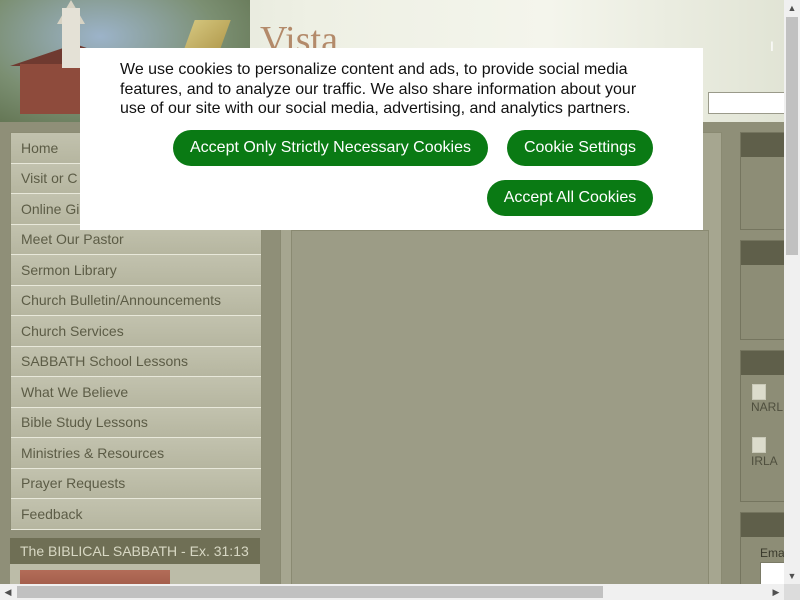 This screenshot has height=600, width=800. What do you see at coordinates (792, 8) in the screenshot?
I see `scroll-up-icon: ▲` at bounding box center [792, 8].